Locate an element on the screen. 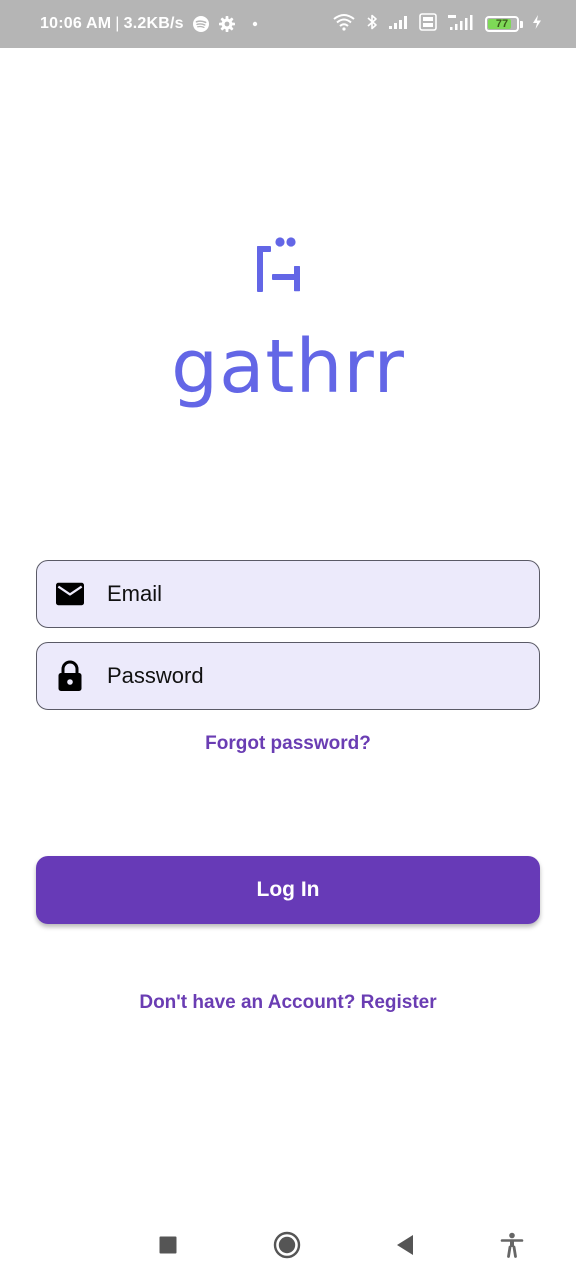  accessibility-icon is located at coordinates (512, 1245).